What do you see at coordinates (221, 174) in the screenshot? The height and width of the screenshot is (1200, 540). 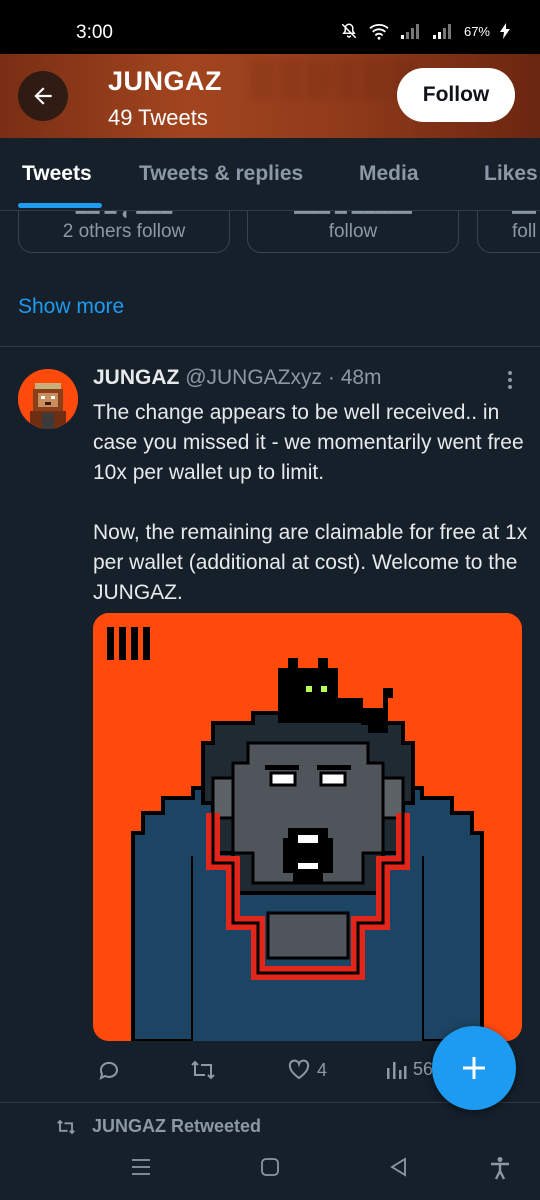 I see `tab-tweets-replies: Tweets & replies` at bounding box center [221, 174].